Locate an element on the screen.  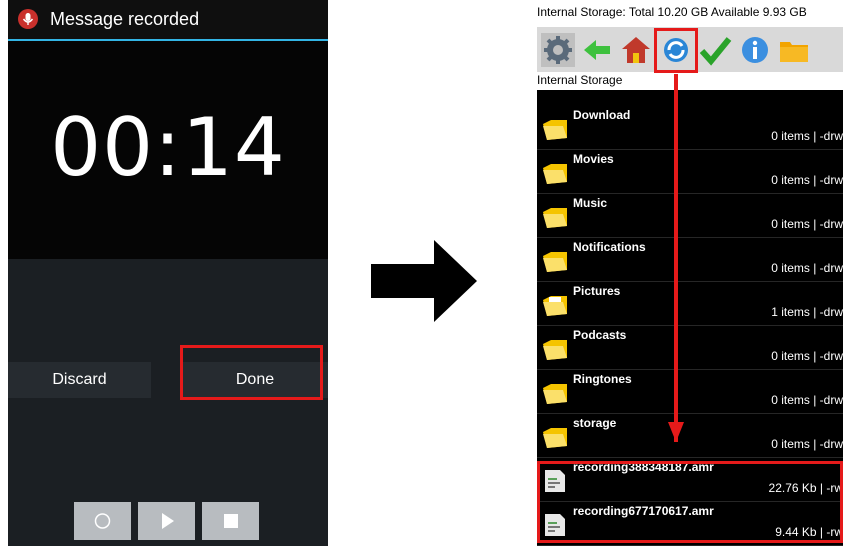
gear-icon is located at coordinates (558, 50).